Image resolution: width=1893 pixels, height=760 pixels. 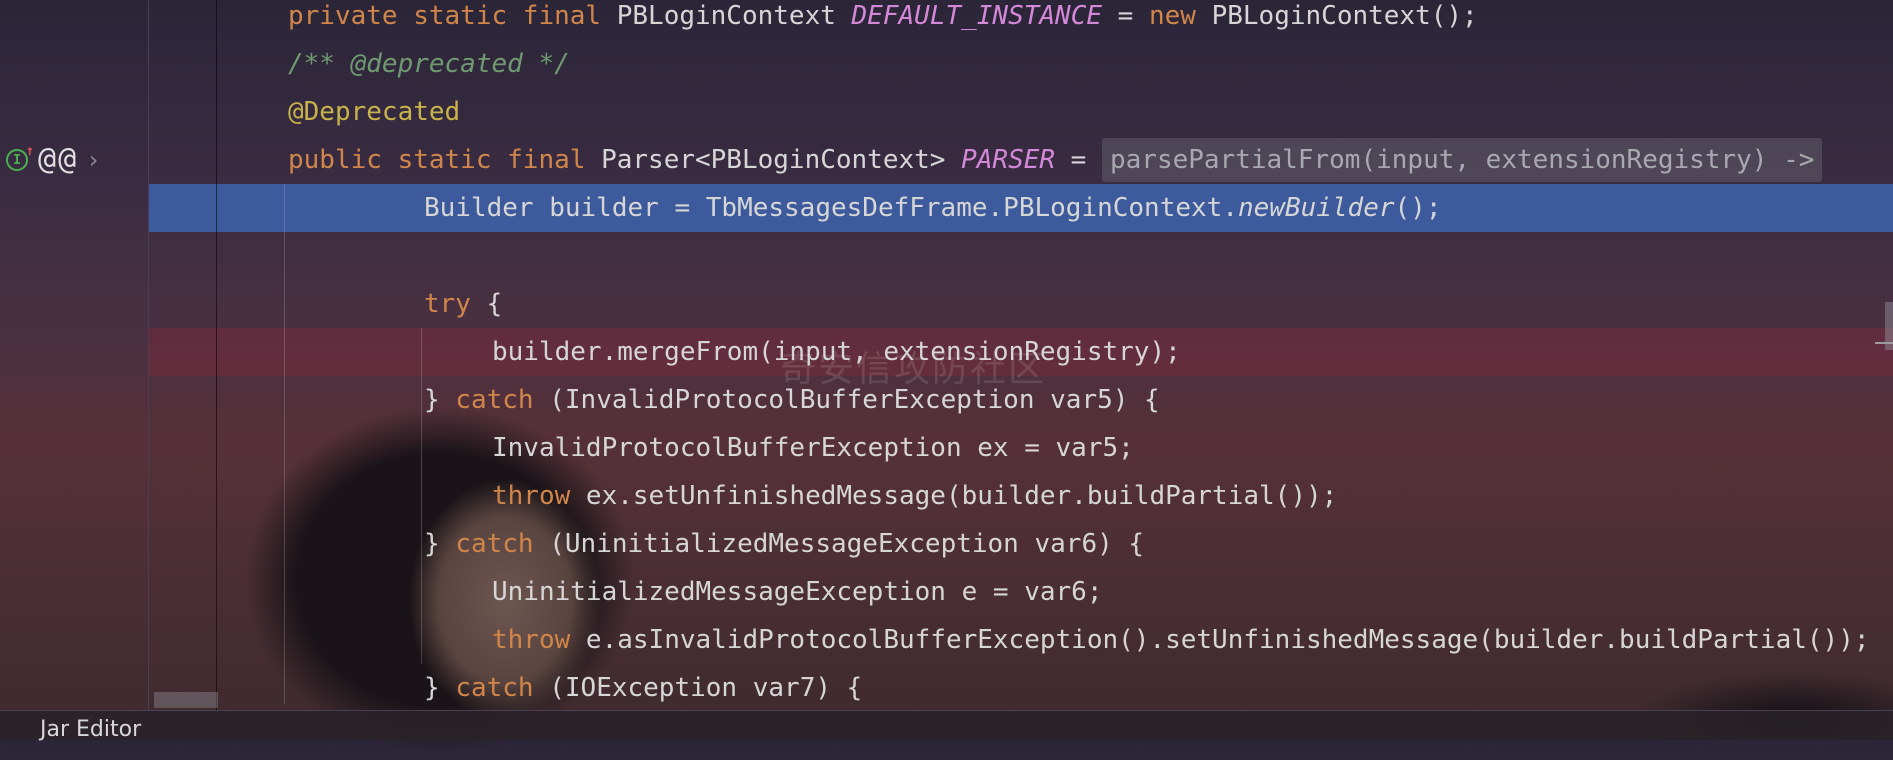 I want to click on code-token: try, so click(x=455, y=304).